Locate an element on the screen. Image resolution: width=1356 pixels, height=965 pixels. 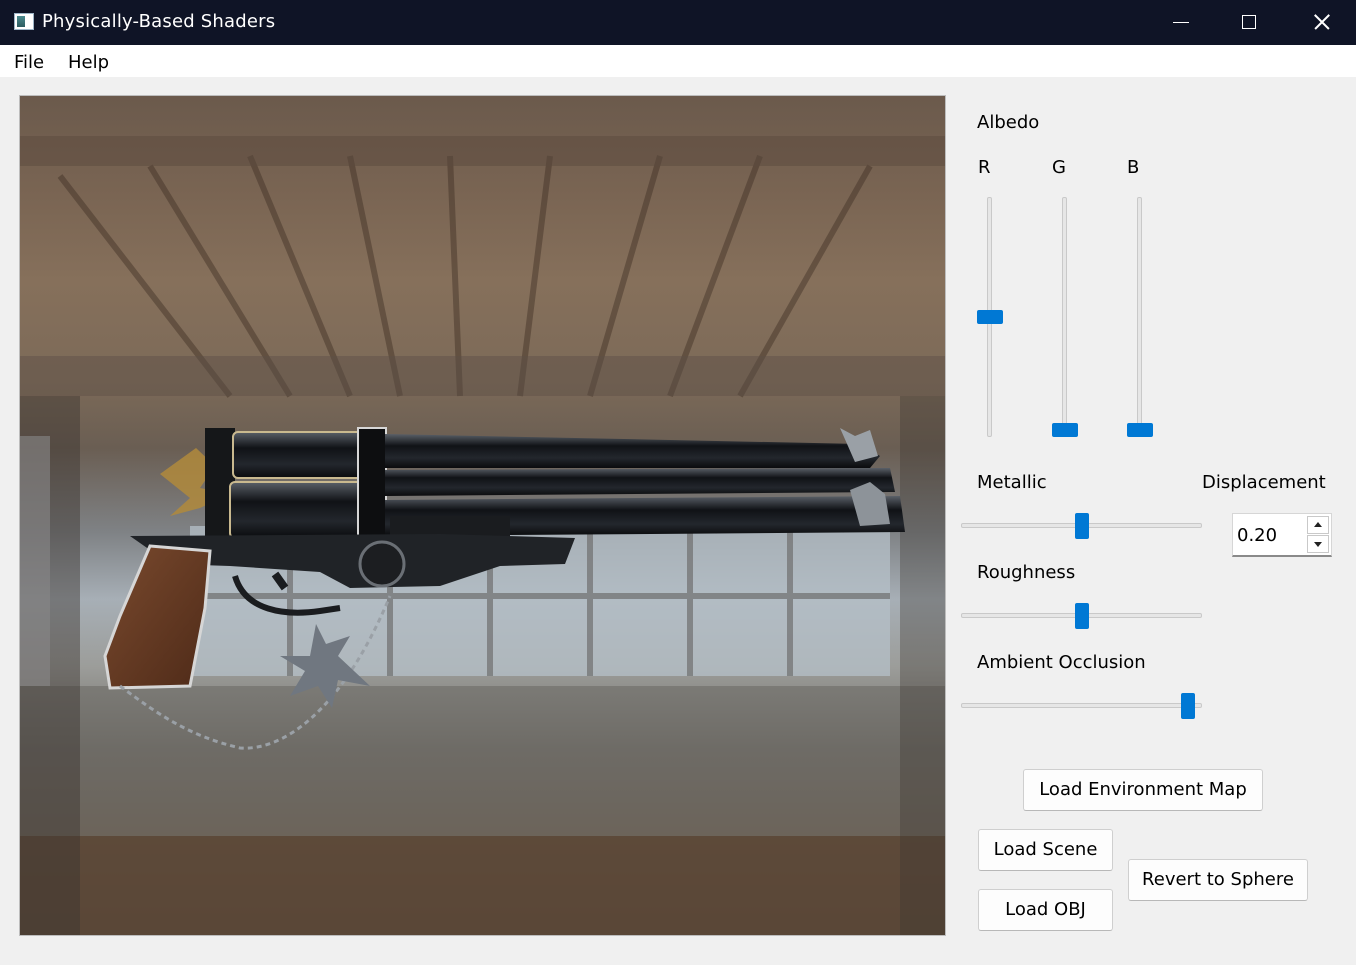
albedo-r-slider-handle is located at coordinates (990, 317).